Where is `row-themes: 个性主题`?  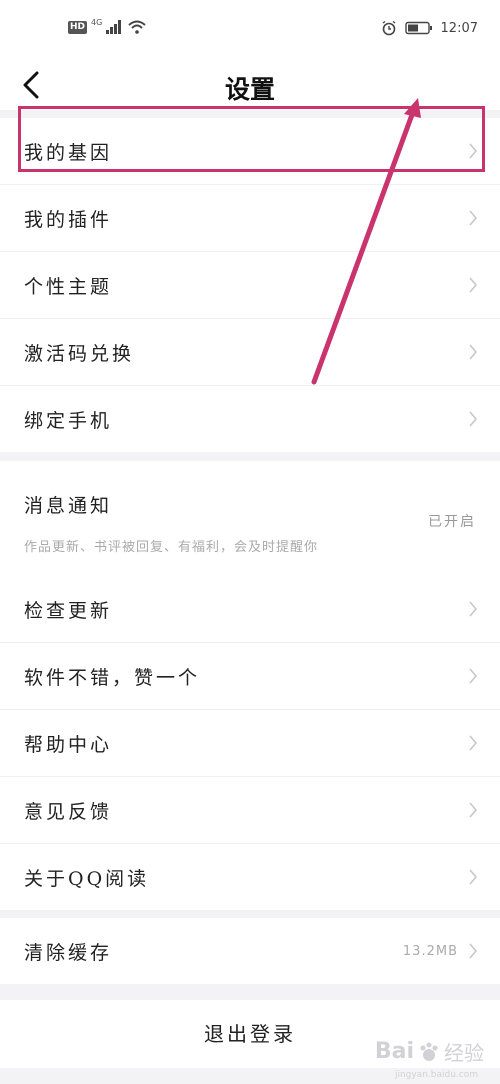 row-themes: 个性主题 is located at coordinates (250, 285).